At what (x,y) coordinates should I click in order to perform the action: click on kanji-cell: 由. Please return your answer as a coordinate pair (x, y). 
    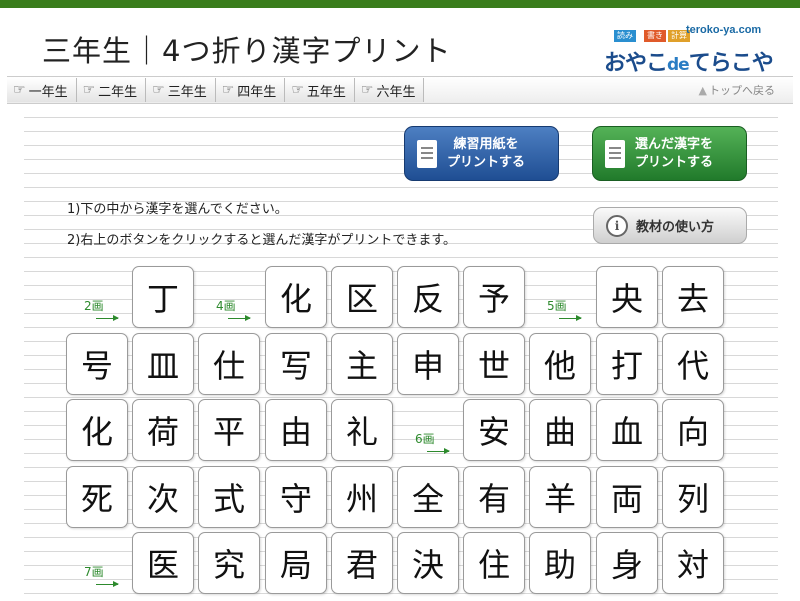
    Looking at the image, I should click on (296, 430).